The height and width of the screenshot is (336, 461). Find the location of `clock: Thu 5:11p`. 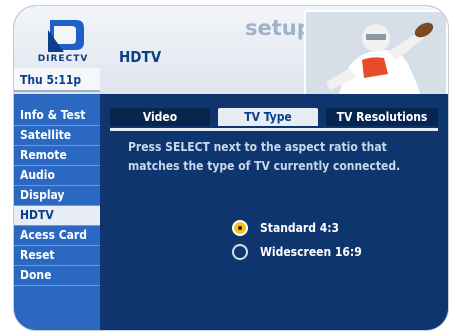

clock: Thu 5:11p is located at coordinates (57, 80).